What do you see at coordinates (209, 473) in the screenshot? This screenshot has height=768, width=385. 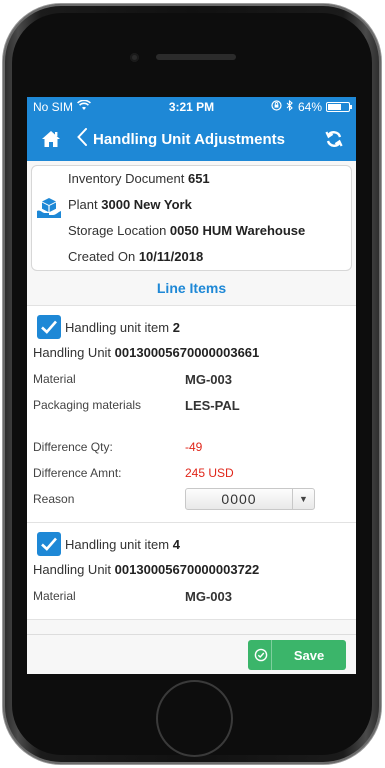 I see `difference-amnt-value: 245 USD` at bounding box center [209, 473].